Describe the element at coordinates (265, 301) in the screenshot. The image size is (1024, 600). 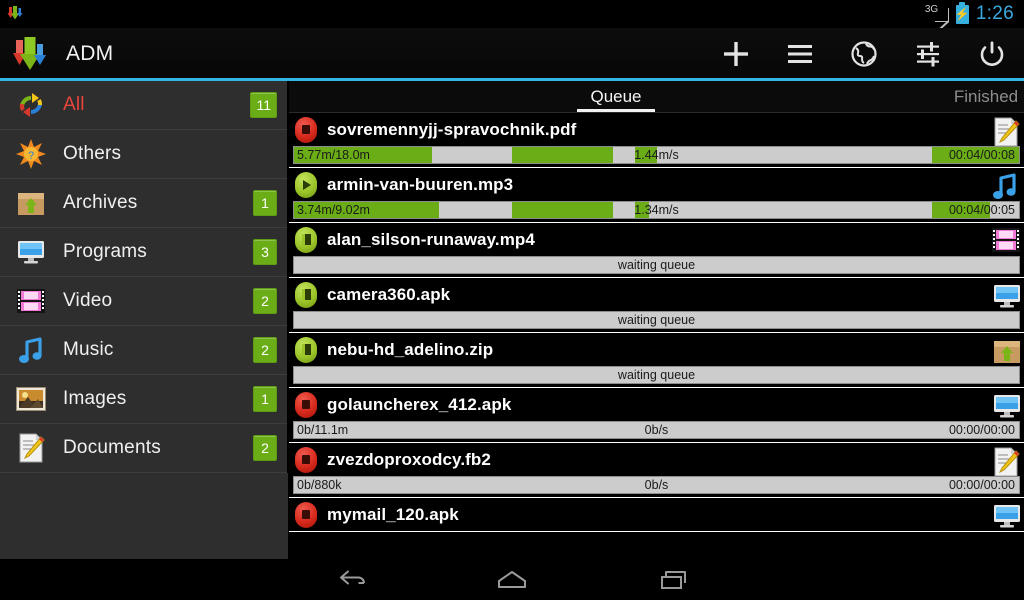
I see `sidebar-item-badge: 2` at that location.